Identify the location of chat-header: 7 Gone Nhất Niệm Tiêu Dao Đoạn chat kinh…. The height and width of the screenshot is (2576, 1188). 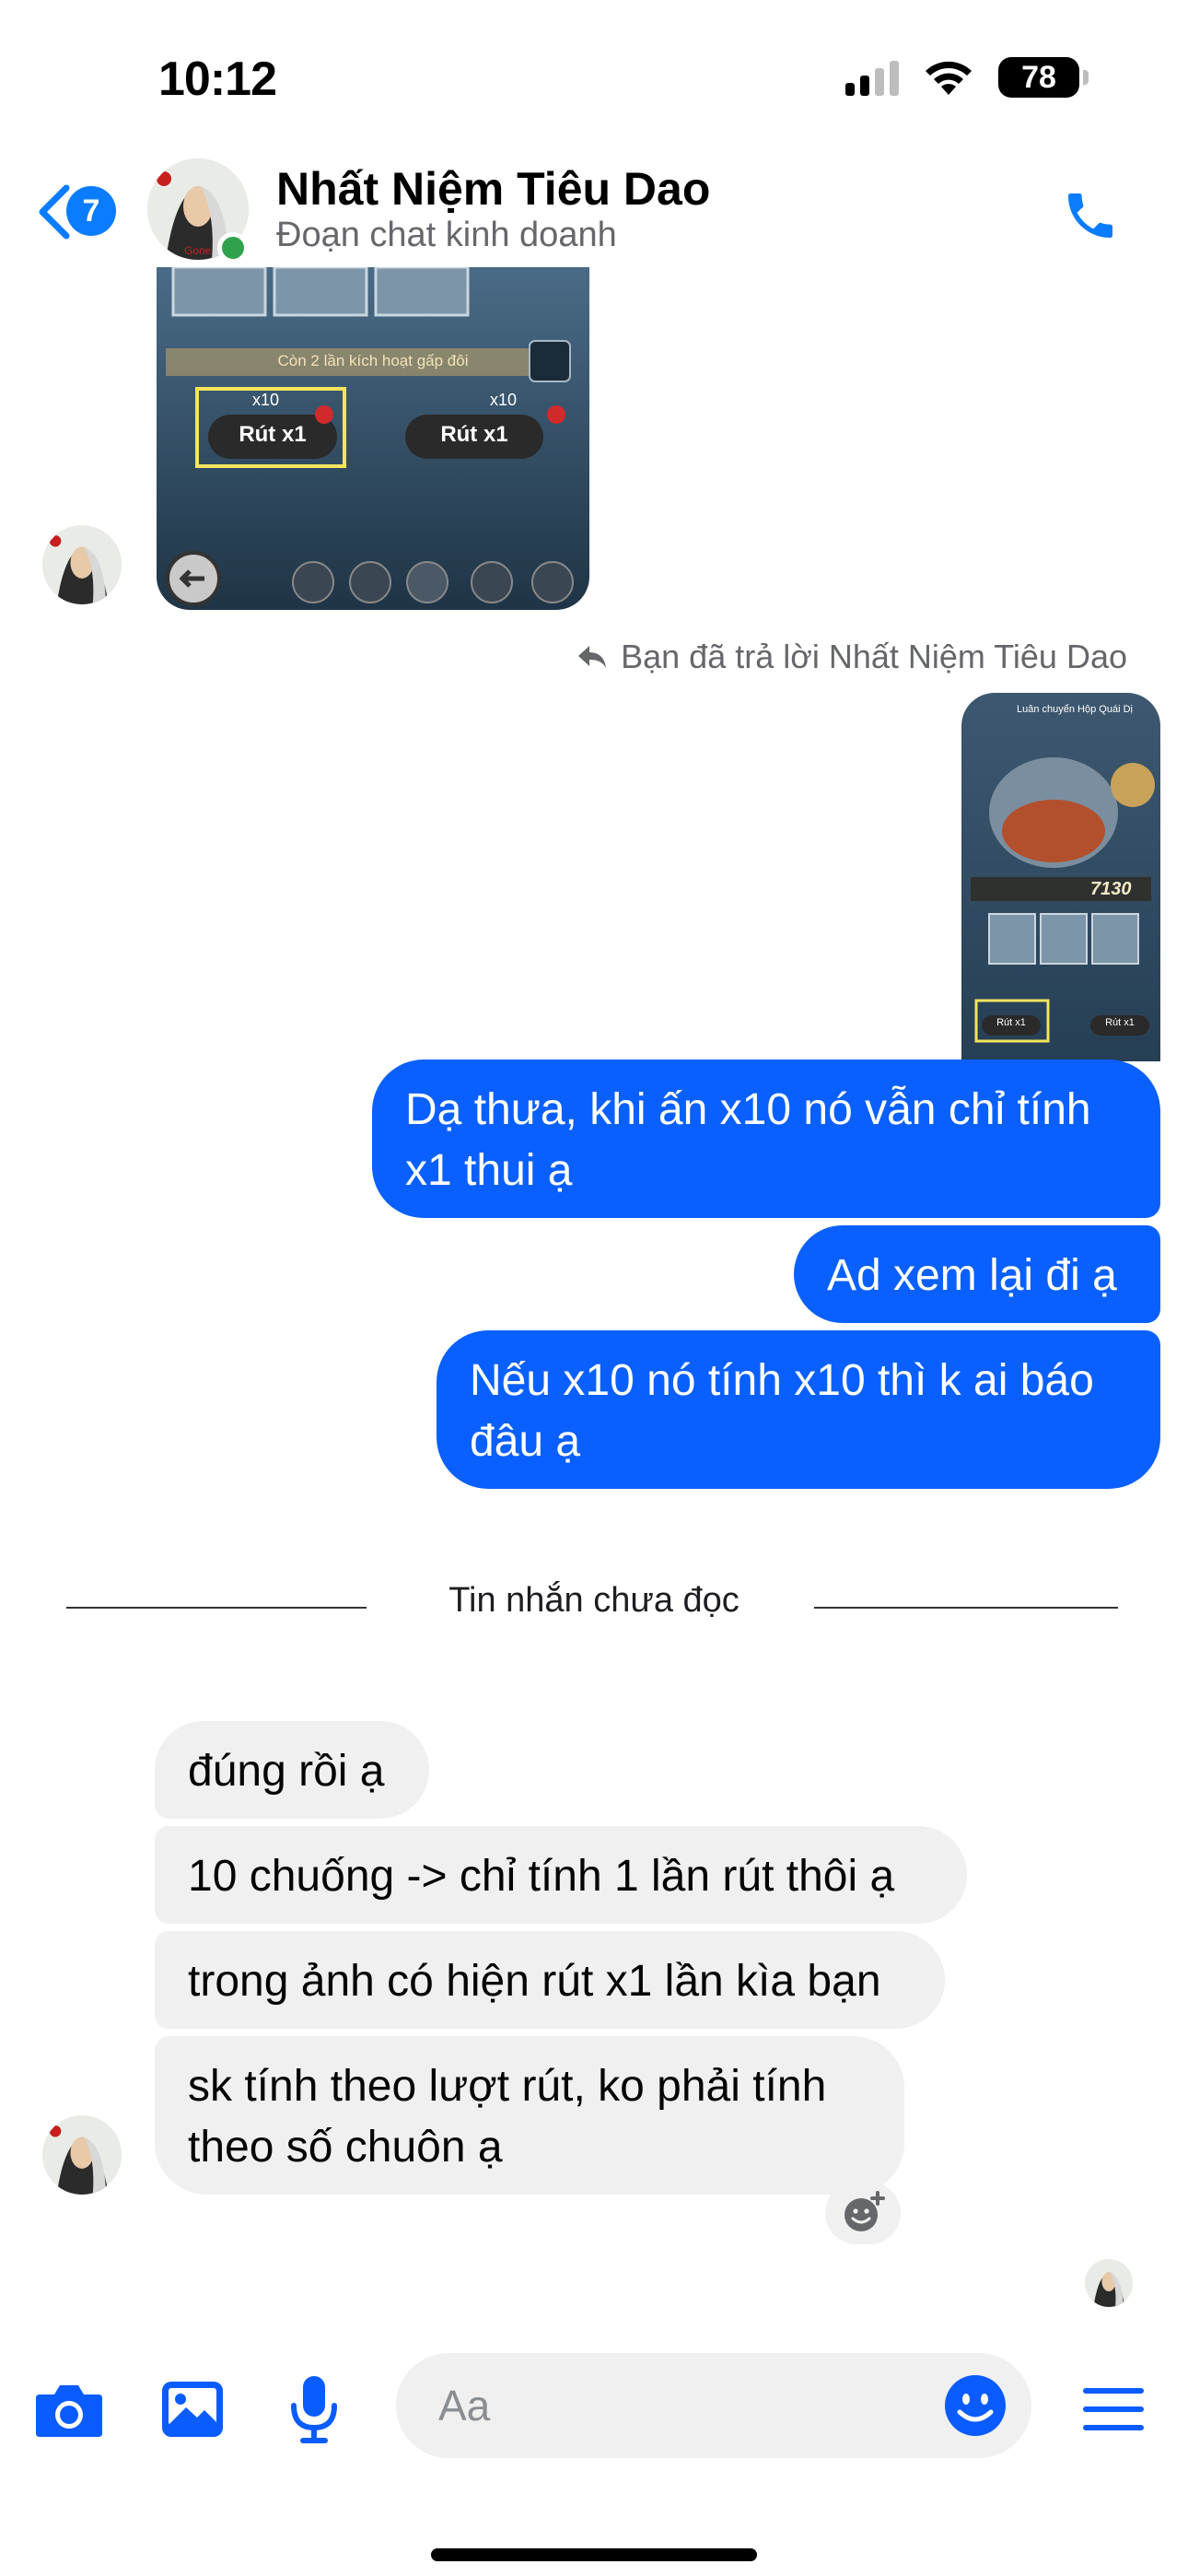
(594, 211).